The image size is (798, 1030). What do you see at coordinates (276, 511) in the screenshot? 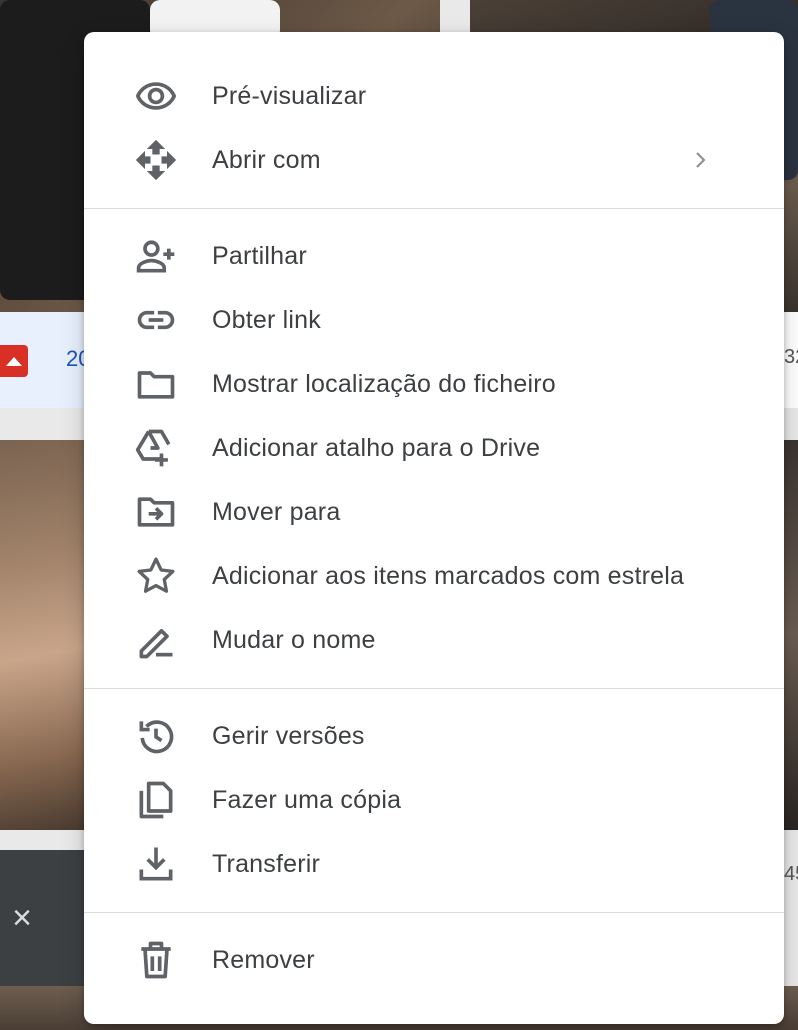
I see `menu-item-label: Mover para` at bounding box center [276, 511].